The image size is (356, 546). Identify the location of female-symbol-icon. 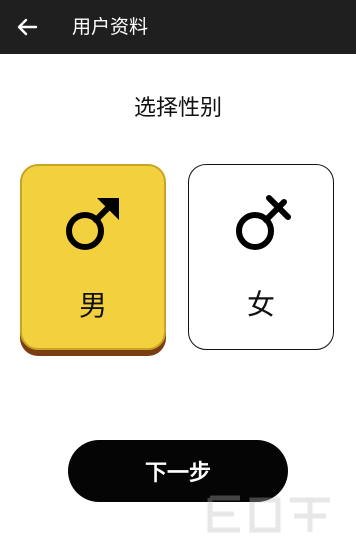
(261, 223).